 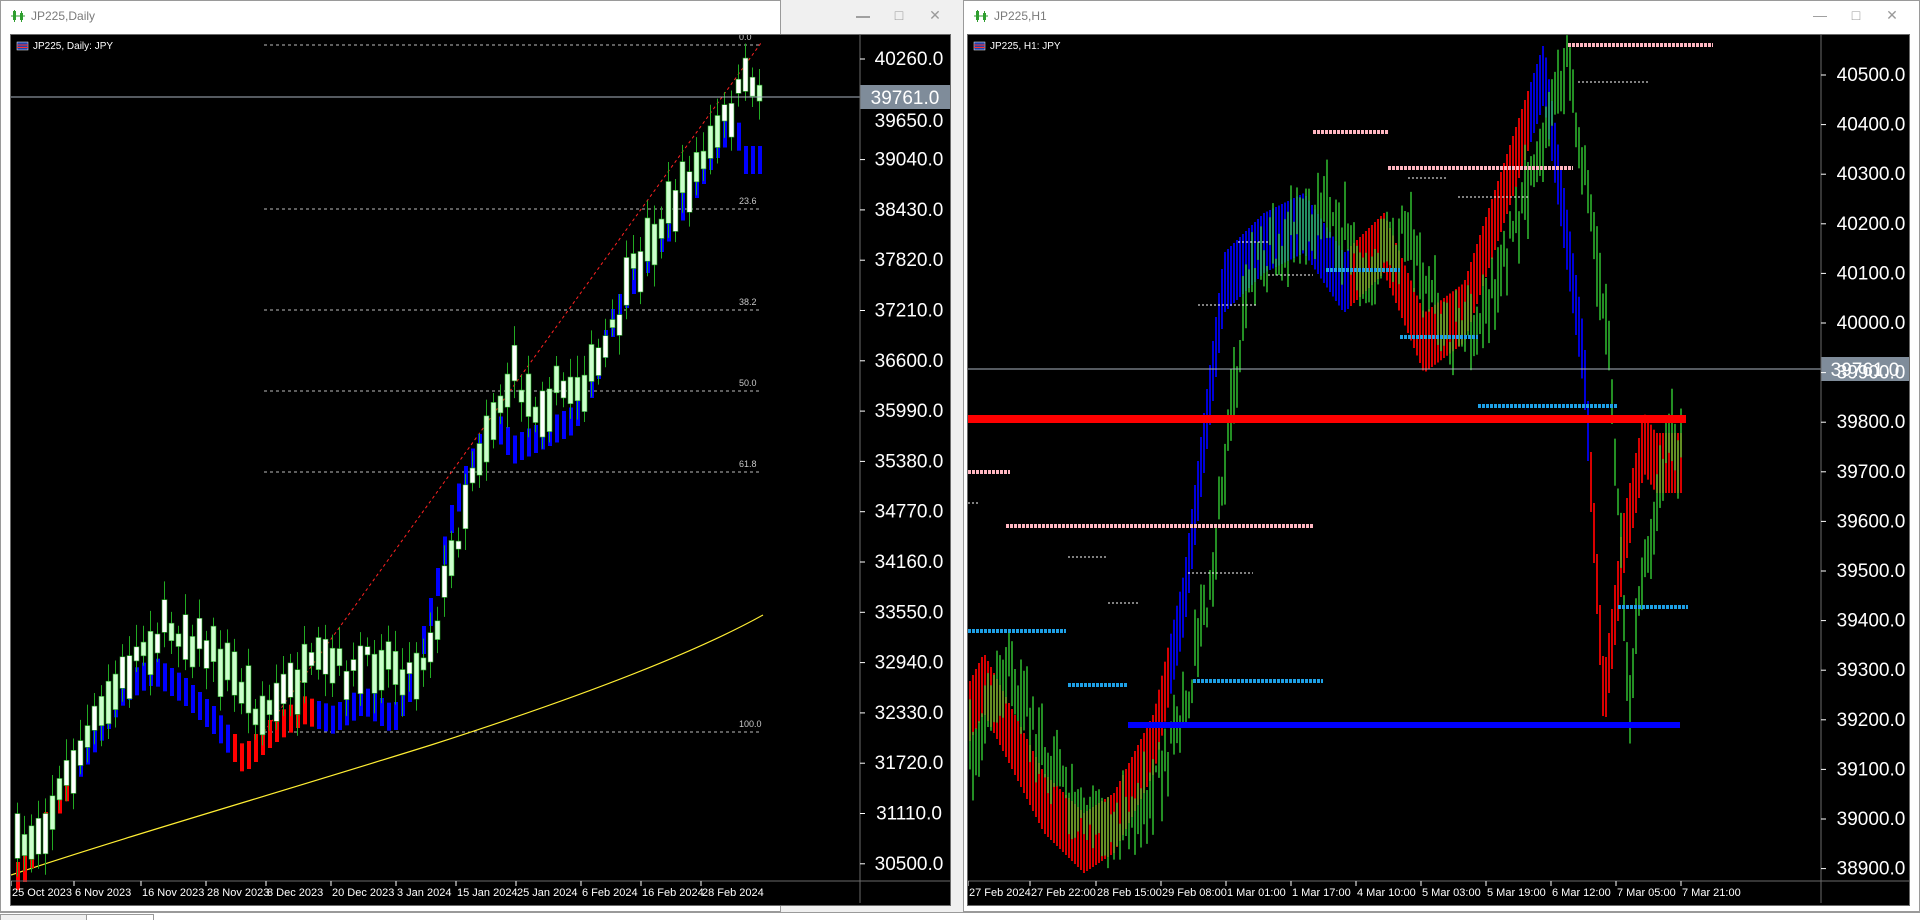 What do you see at coordinates (748, 201) in the screenshot?
I see `fib-level-label: 23.6` at bounding box center [748, 201].